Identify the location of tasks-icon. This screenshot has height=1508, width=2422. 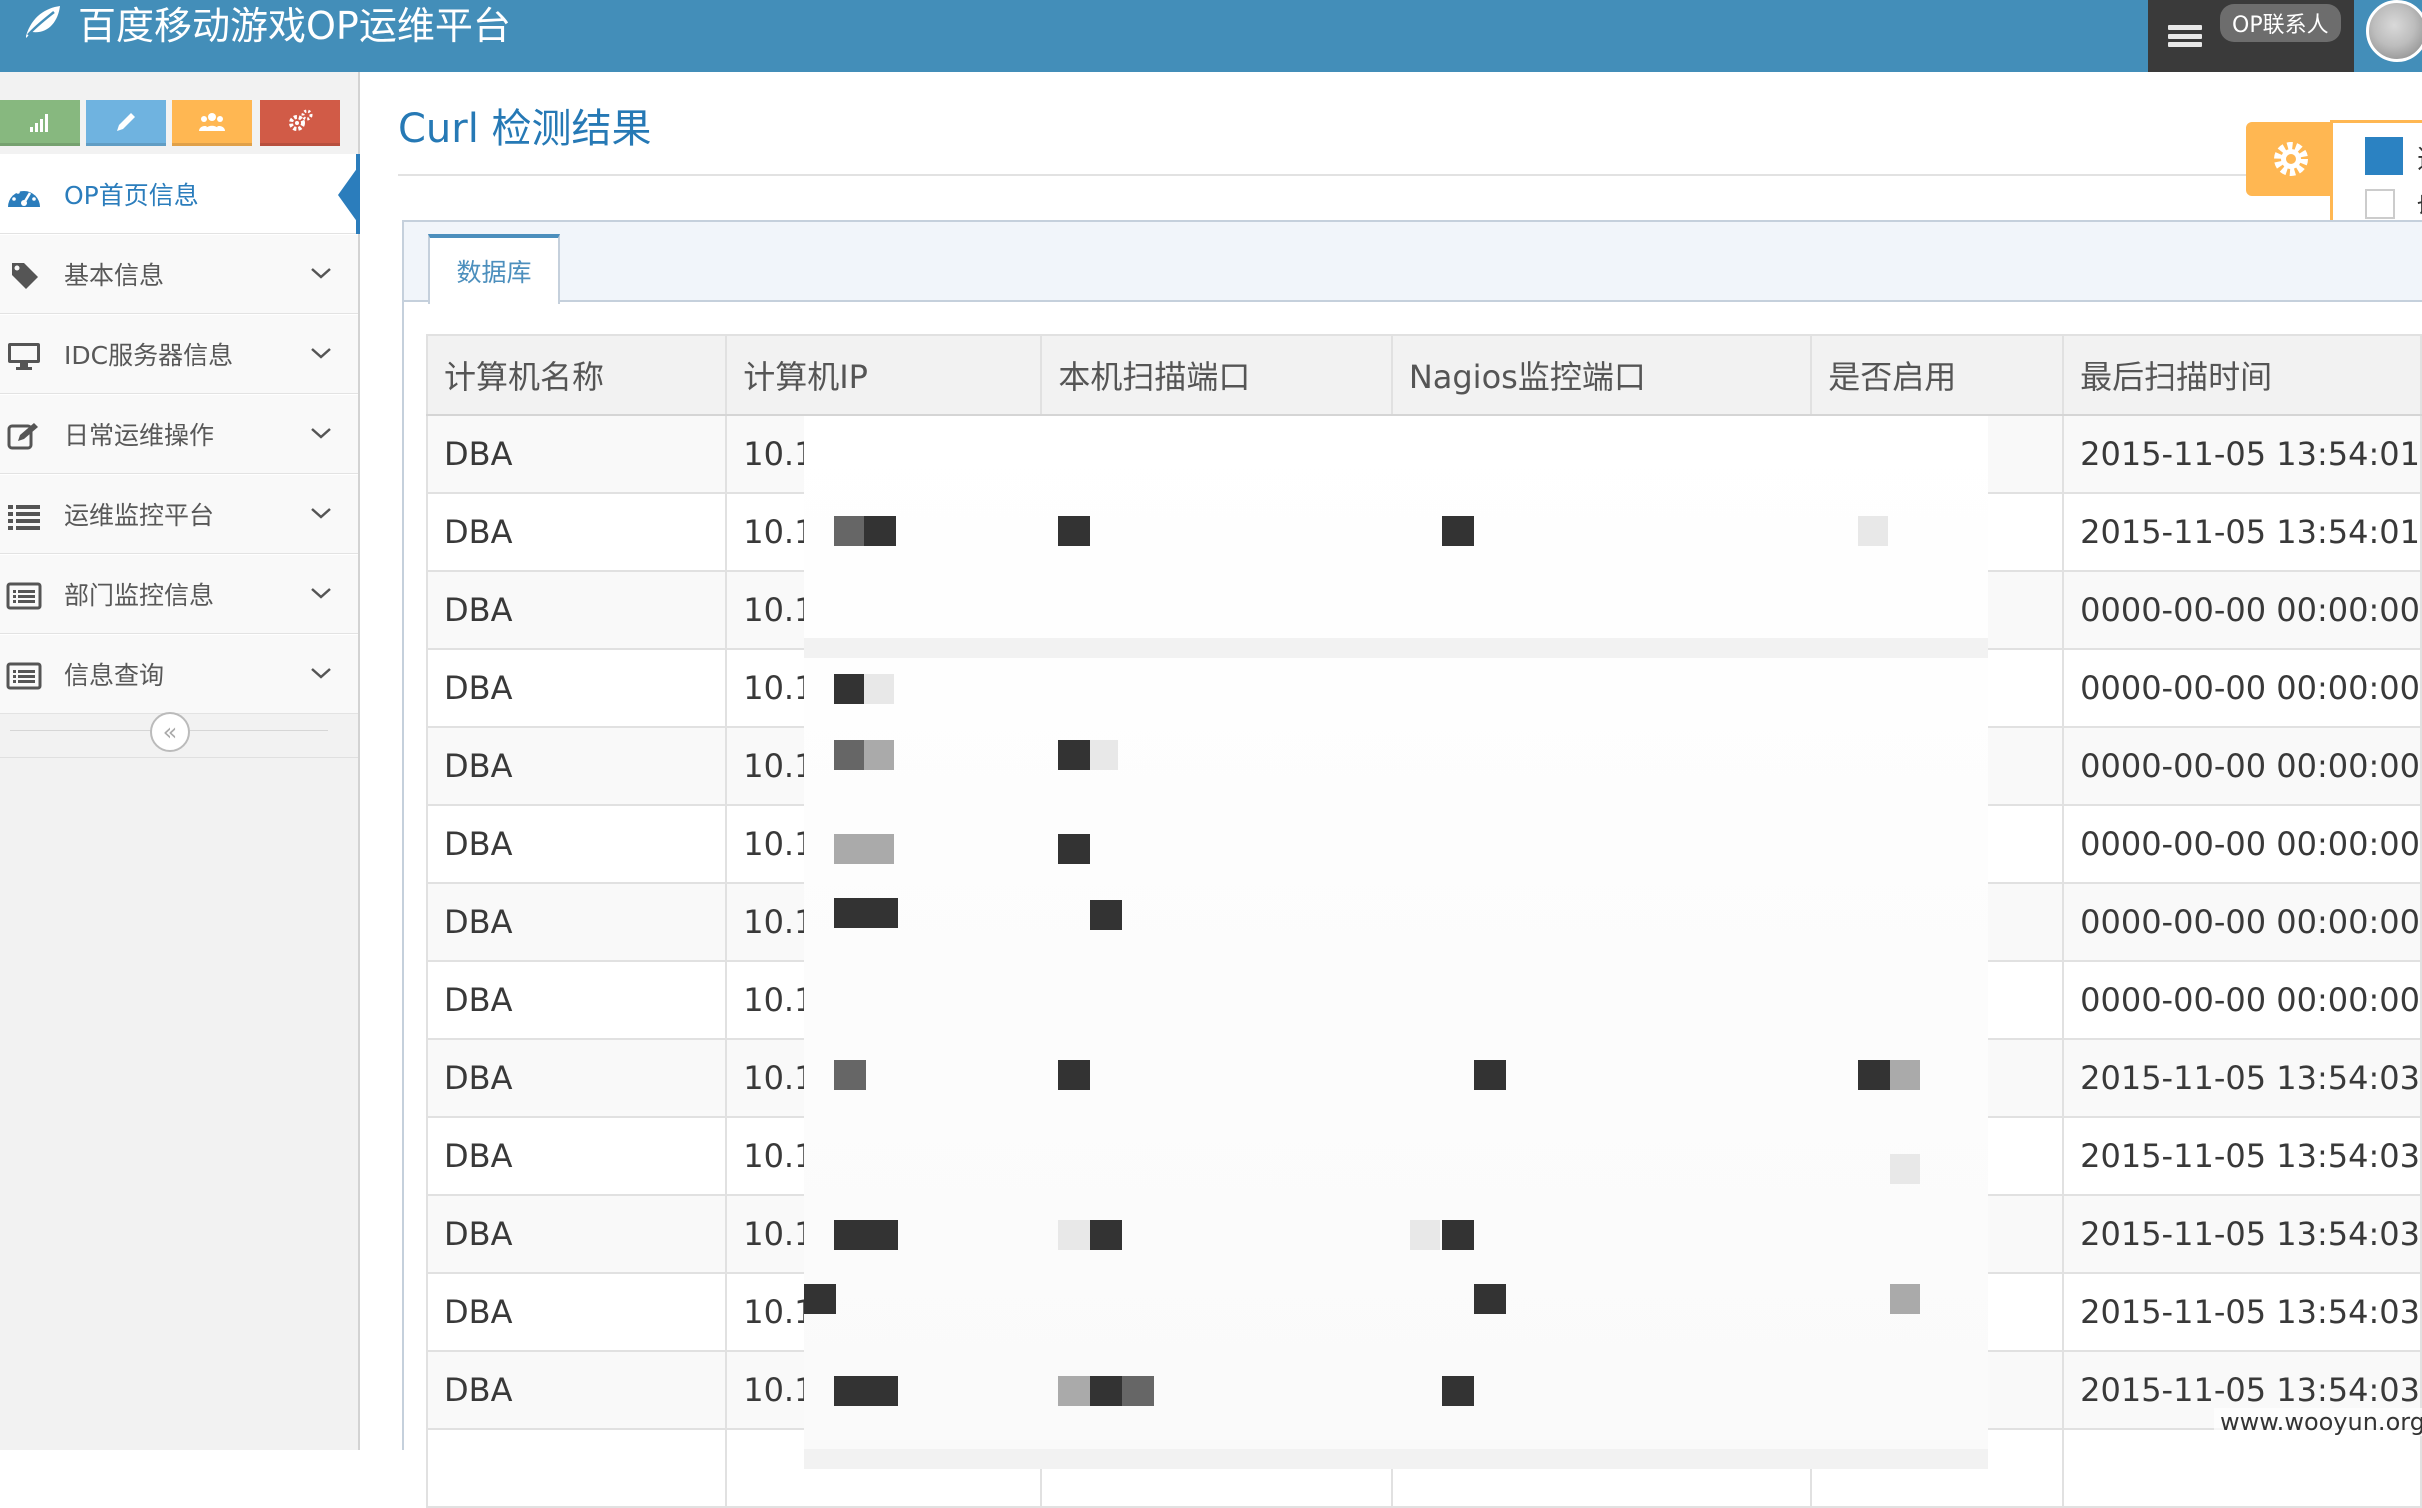
(2185, 36).